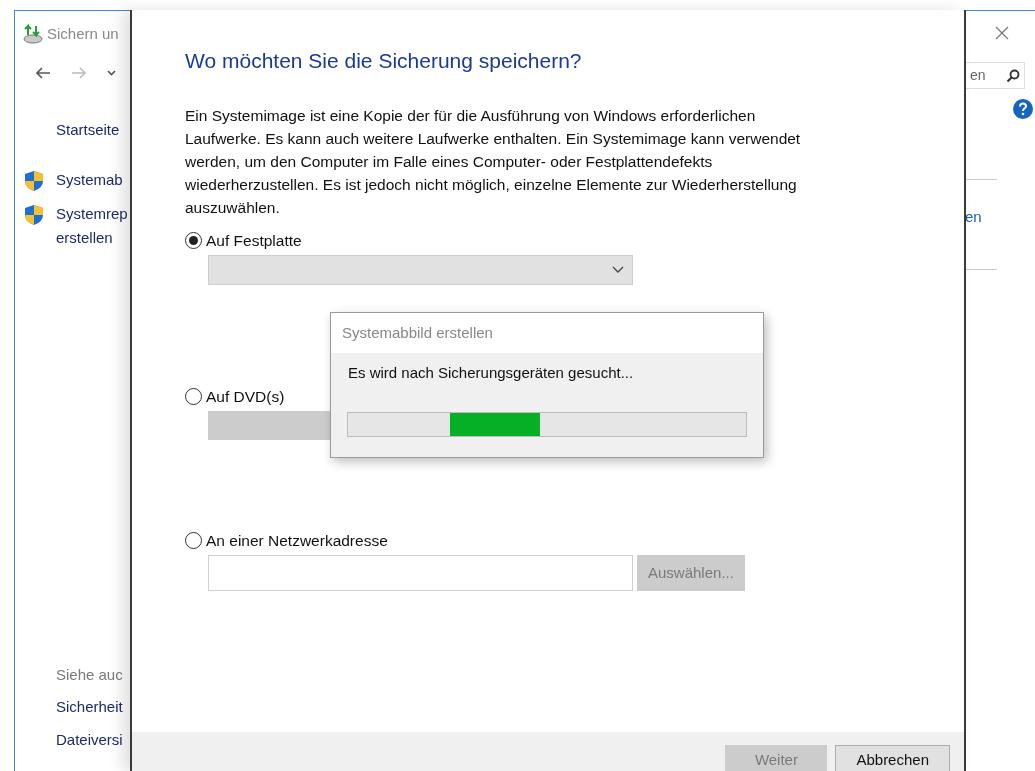  What do you see at coordinates (93, 739) in the screenshot?
I see `see-also-link: Dateiversi` at bounding box center [93, 739].